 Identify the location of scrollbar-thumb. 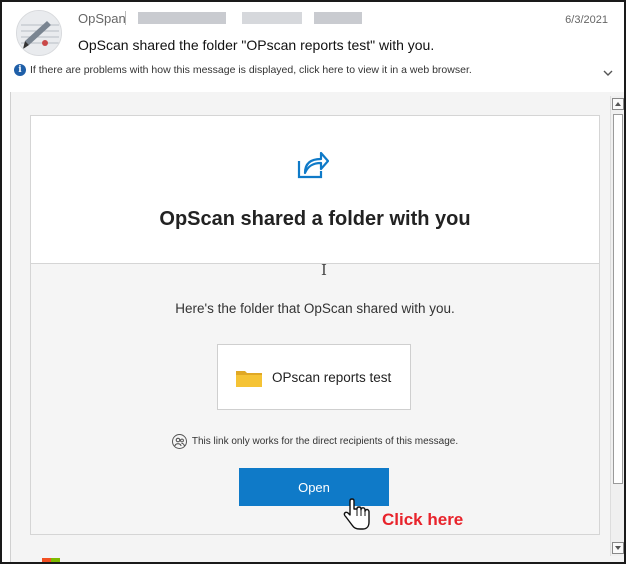
(618, 299).